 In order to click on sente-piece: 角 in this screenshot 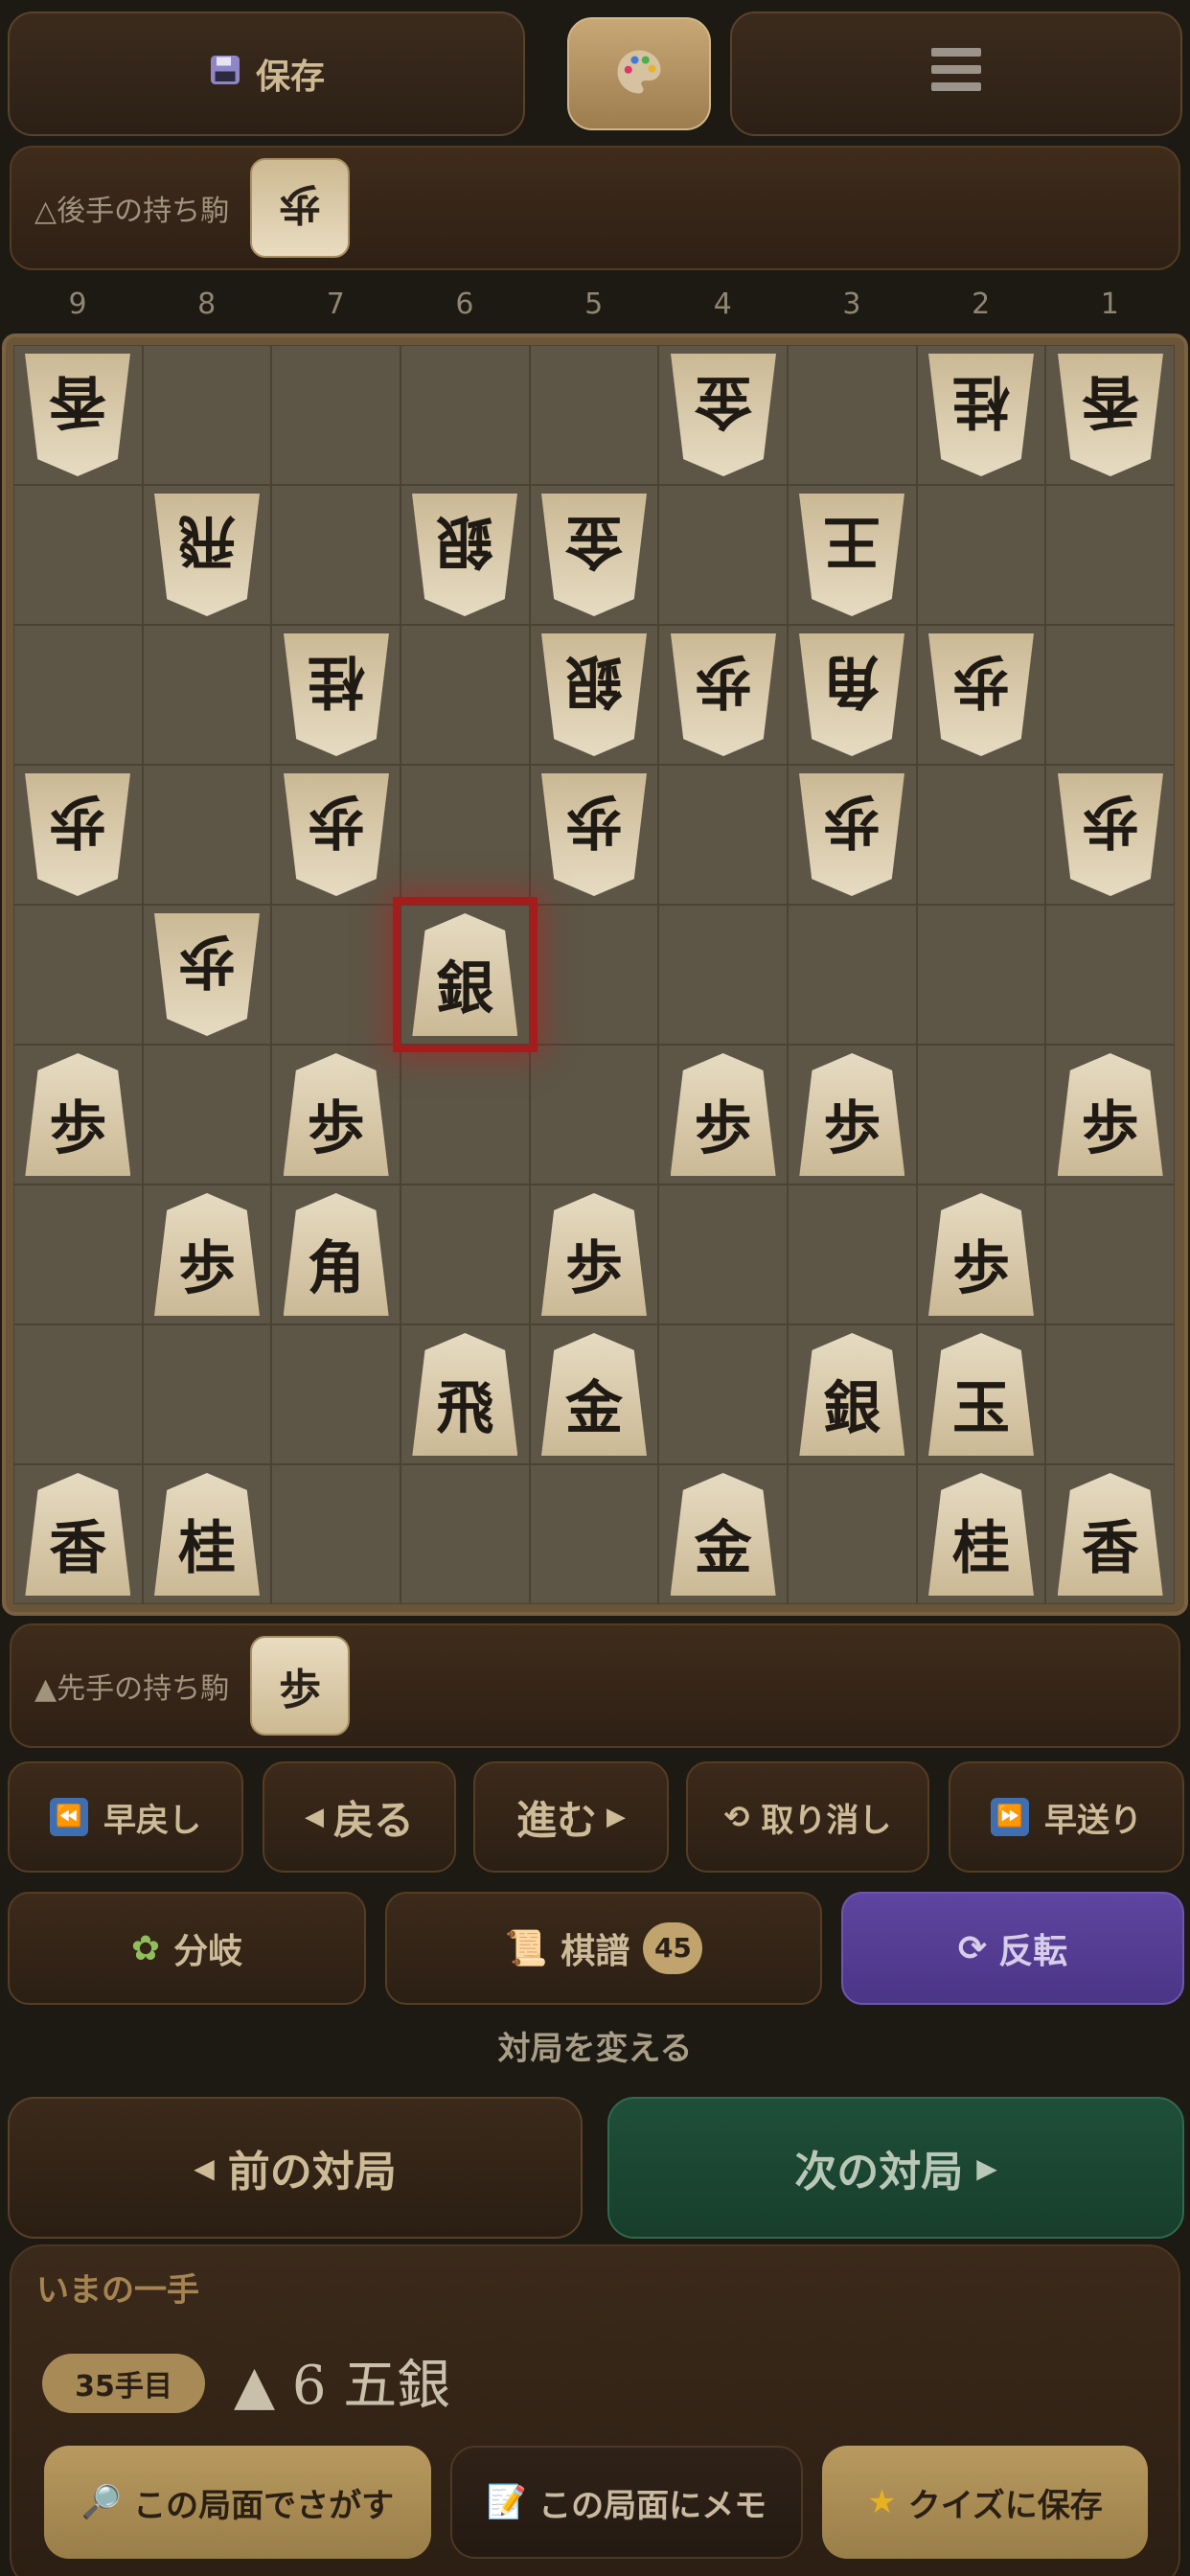, I will do `click(336, 1254)`.